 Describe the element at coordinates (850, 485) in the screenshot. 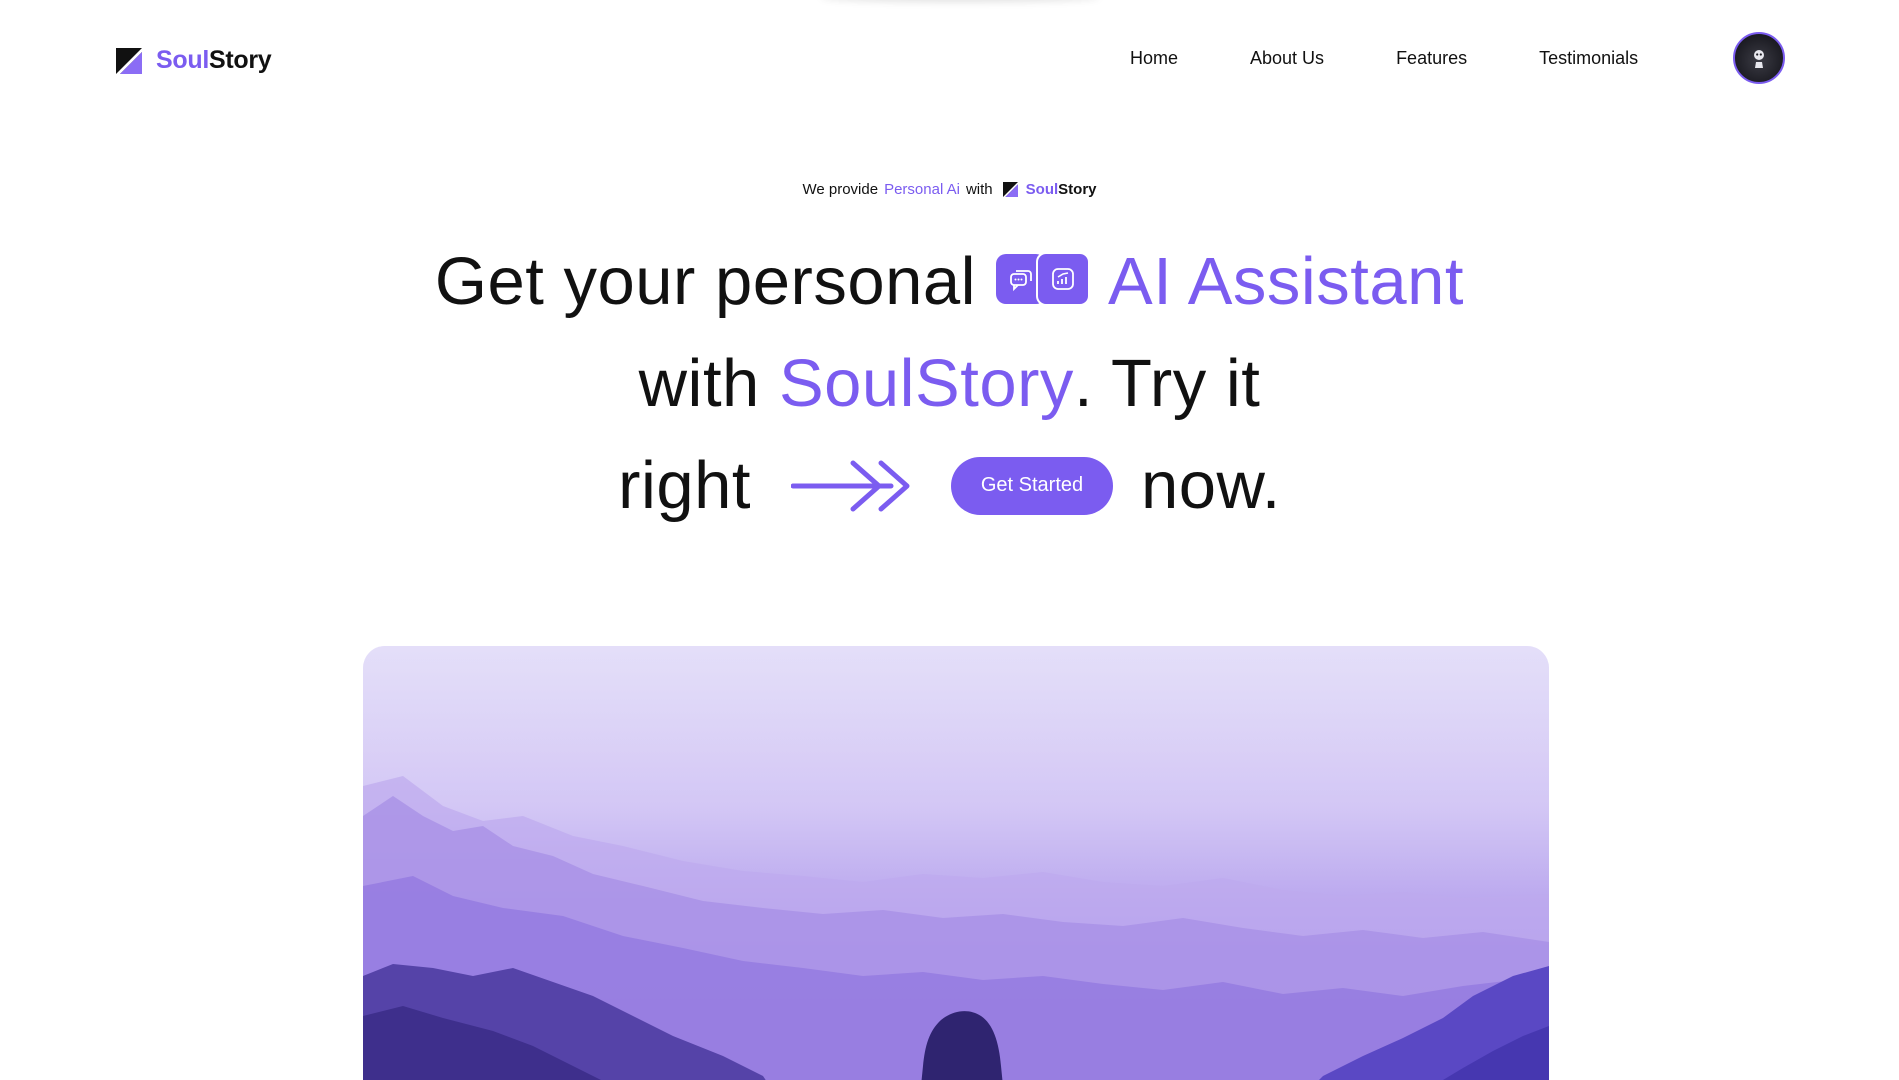

I see `double-arrow-right-icon` at that location.